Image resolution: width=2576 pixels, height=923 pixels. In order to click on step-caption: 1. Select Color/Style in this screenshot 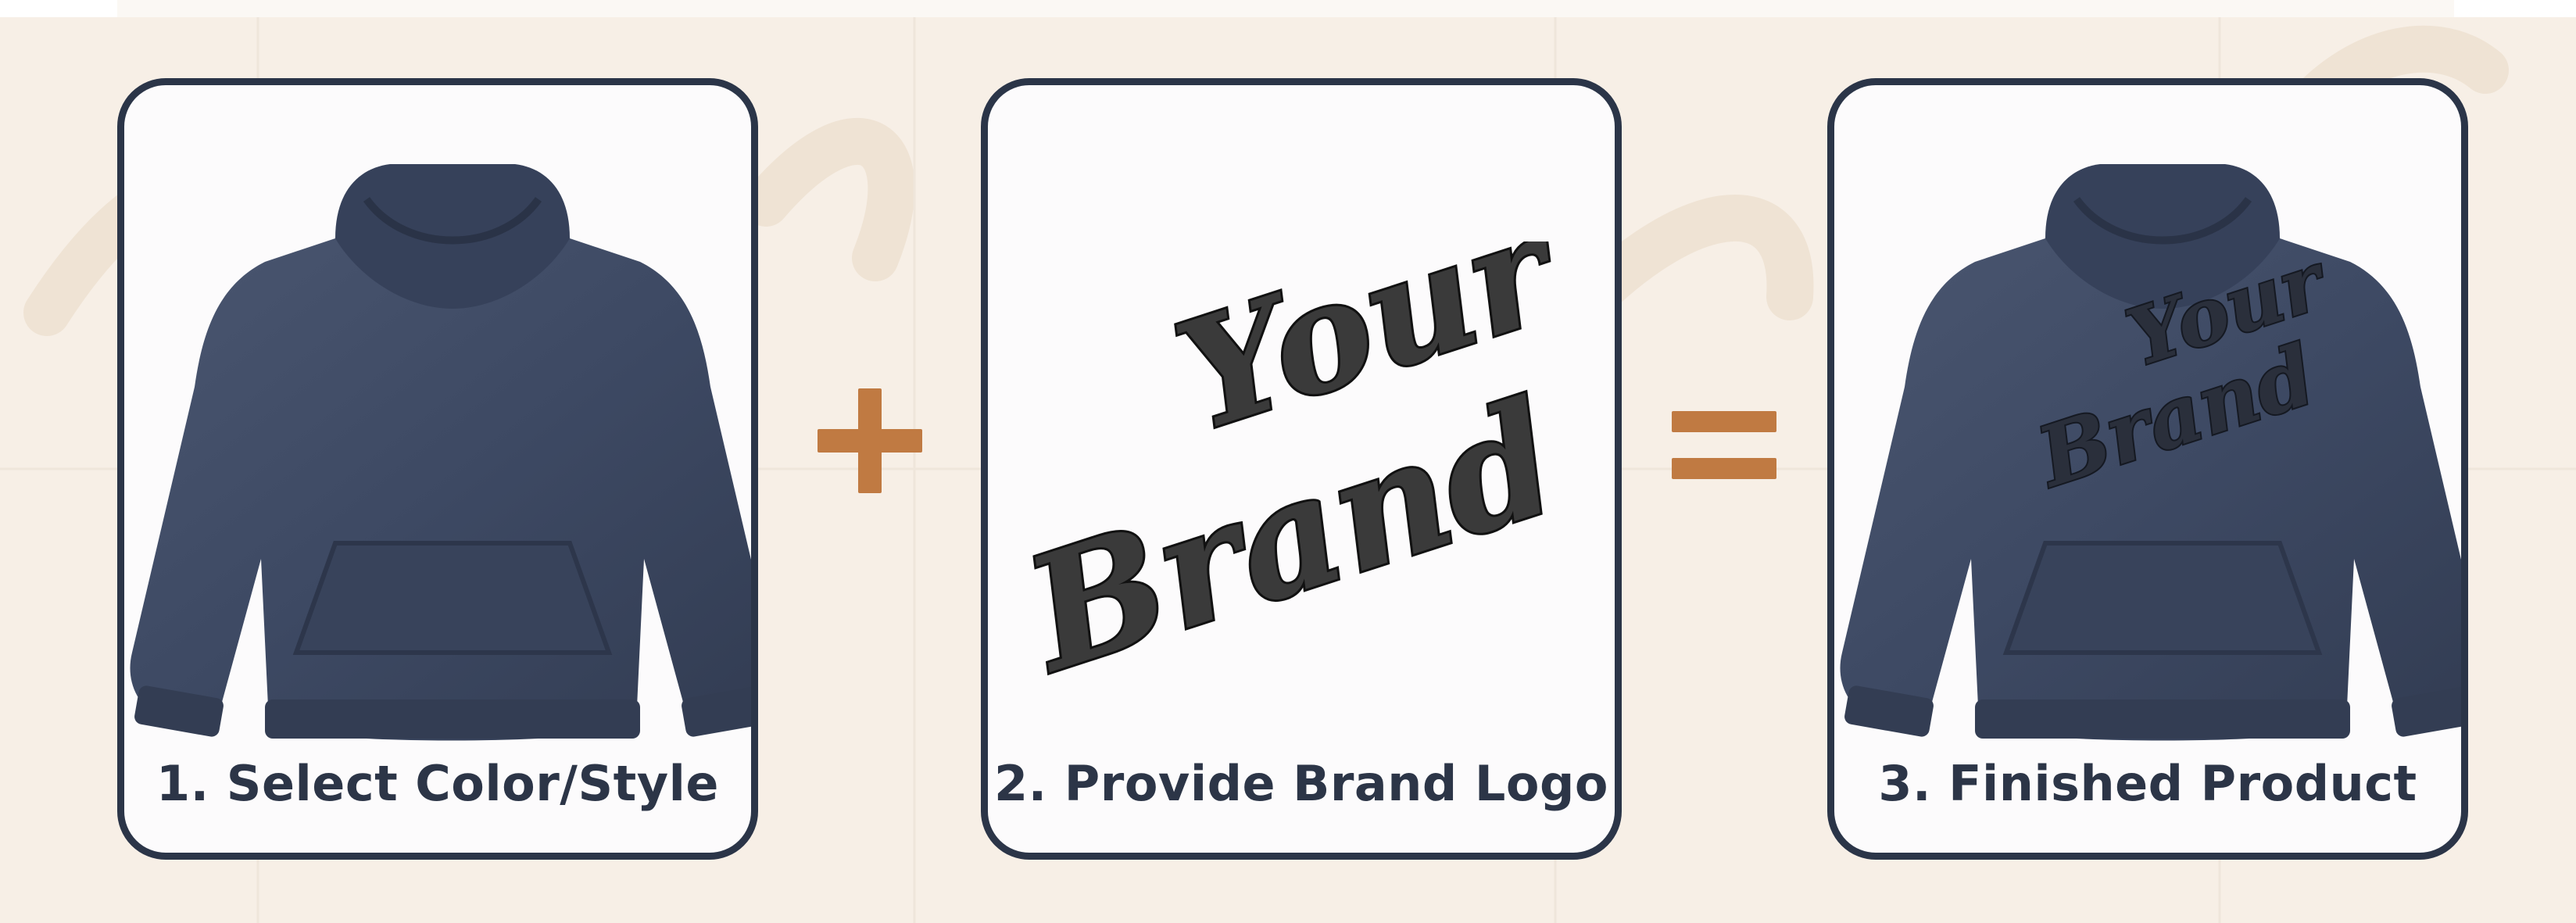, I will do `click(437, 783)`.